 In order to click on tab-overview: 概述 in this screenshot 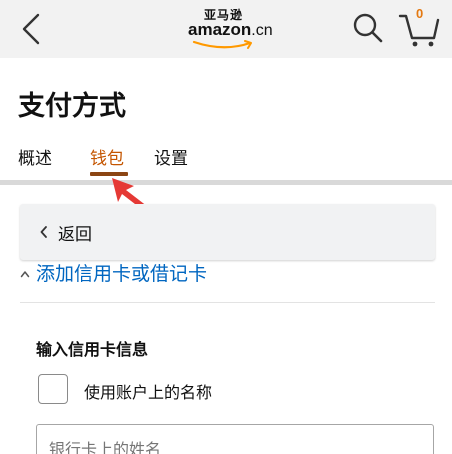, I will do `click(35, 156)`.